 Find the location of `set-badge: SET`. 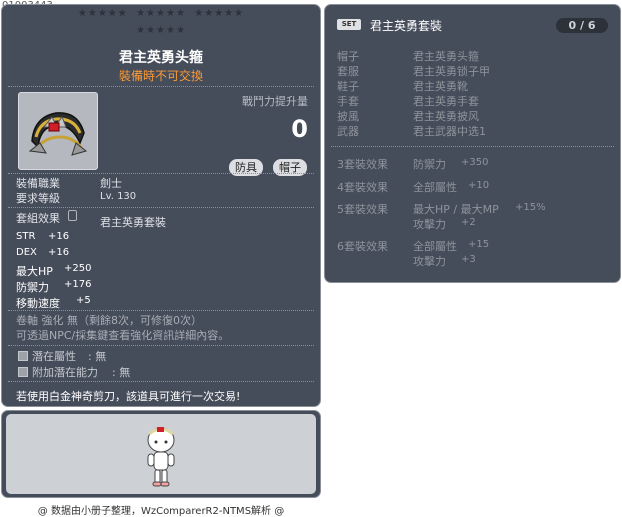

set-badge: SET is located at coordinates (349, 24).